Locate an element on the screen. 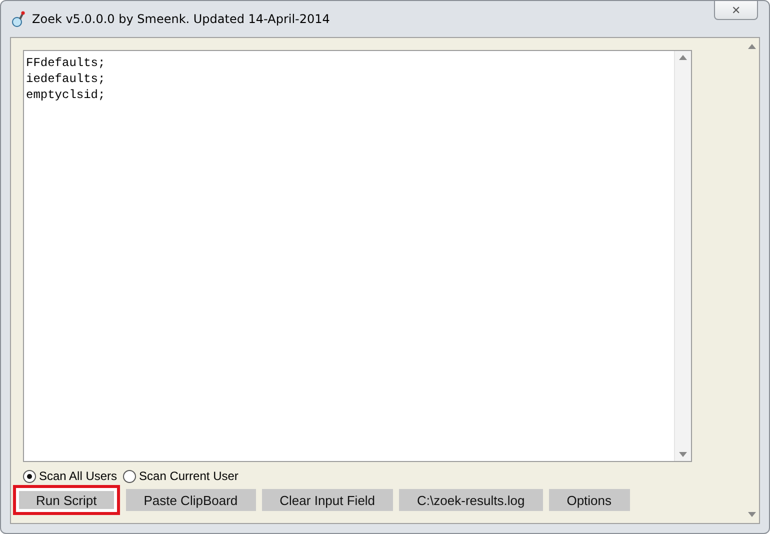 The image size is (770, 534). script-line: FFdefaults; is located at coordinates (66, 63).